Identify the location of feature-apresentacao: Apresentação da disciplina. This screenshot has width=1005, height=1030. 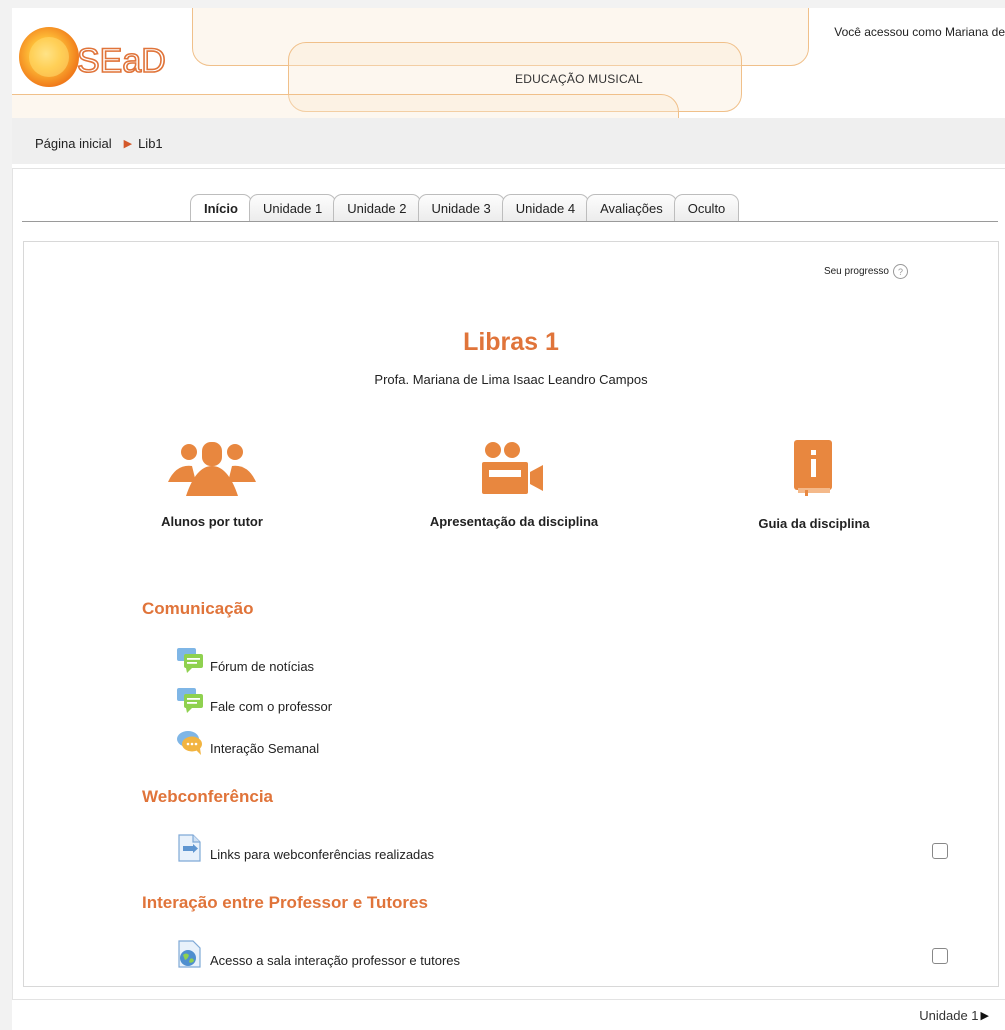
(514, 483).